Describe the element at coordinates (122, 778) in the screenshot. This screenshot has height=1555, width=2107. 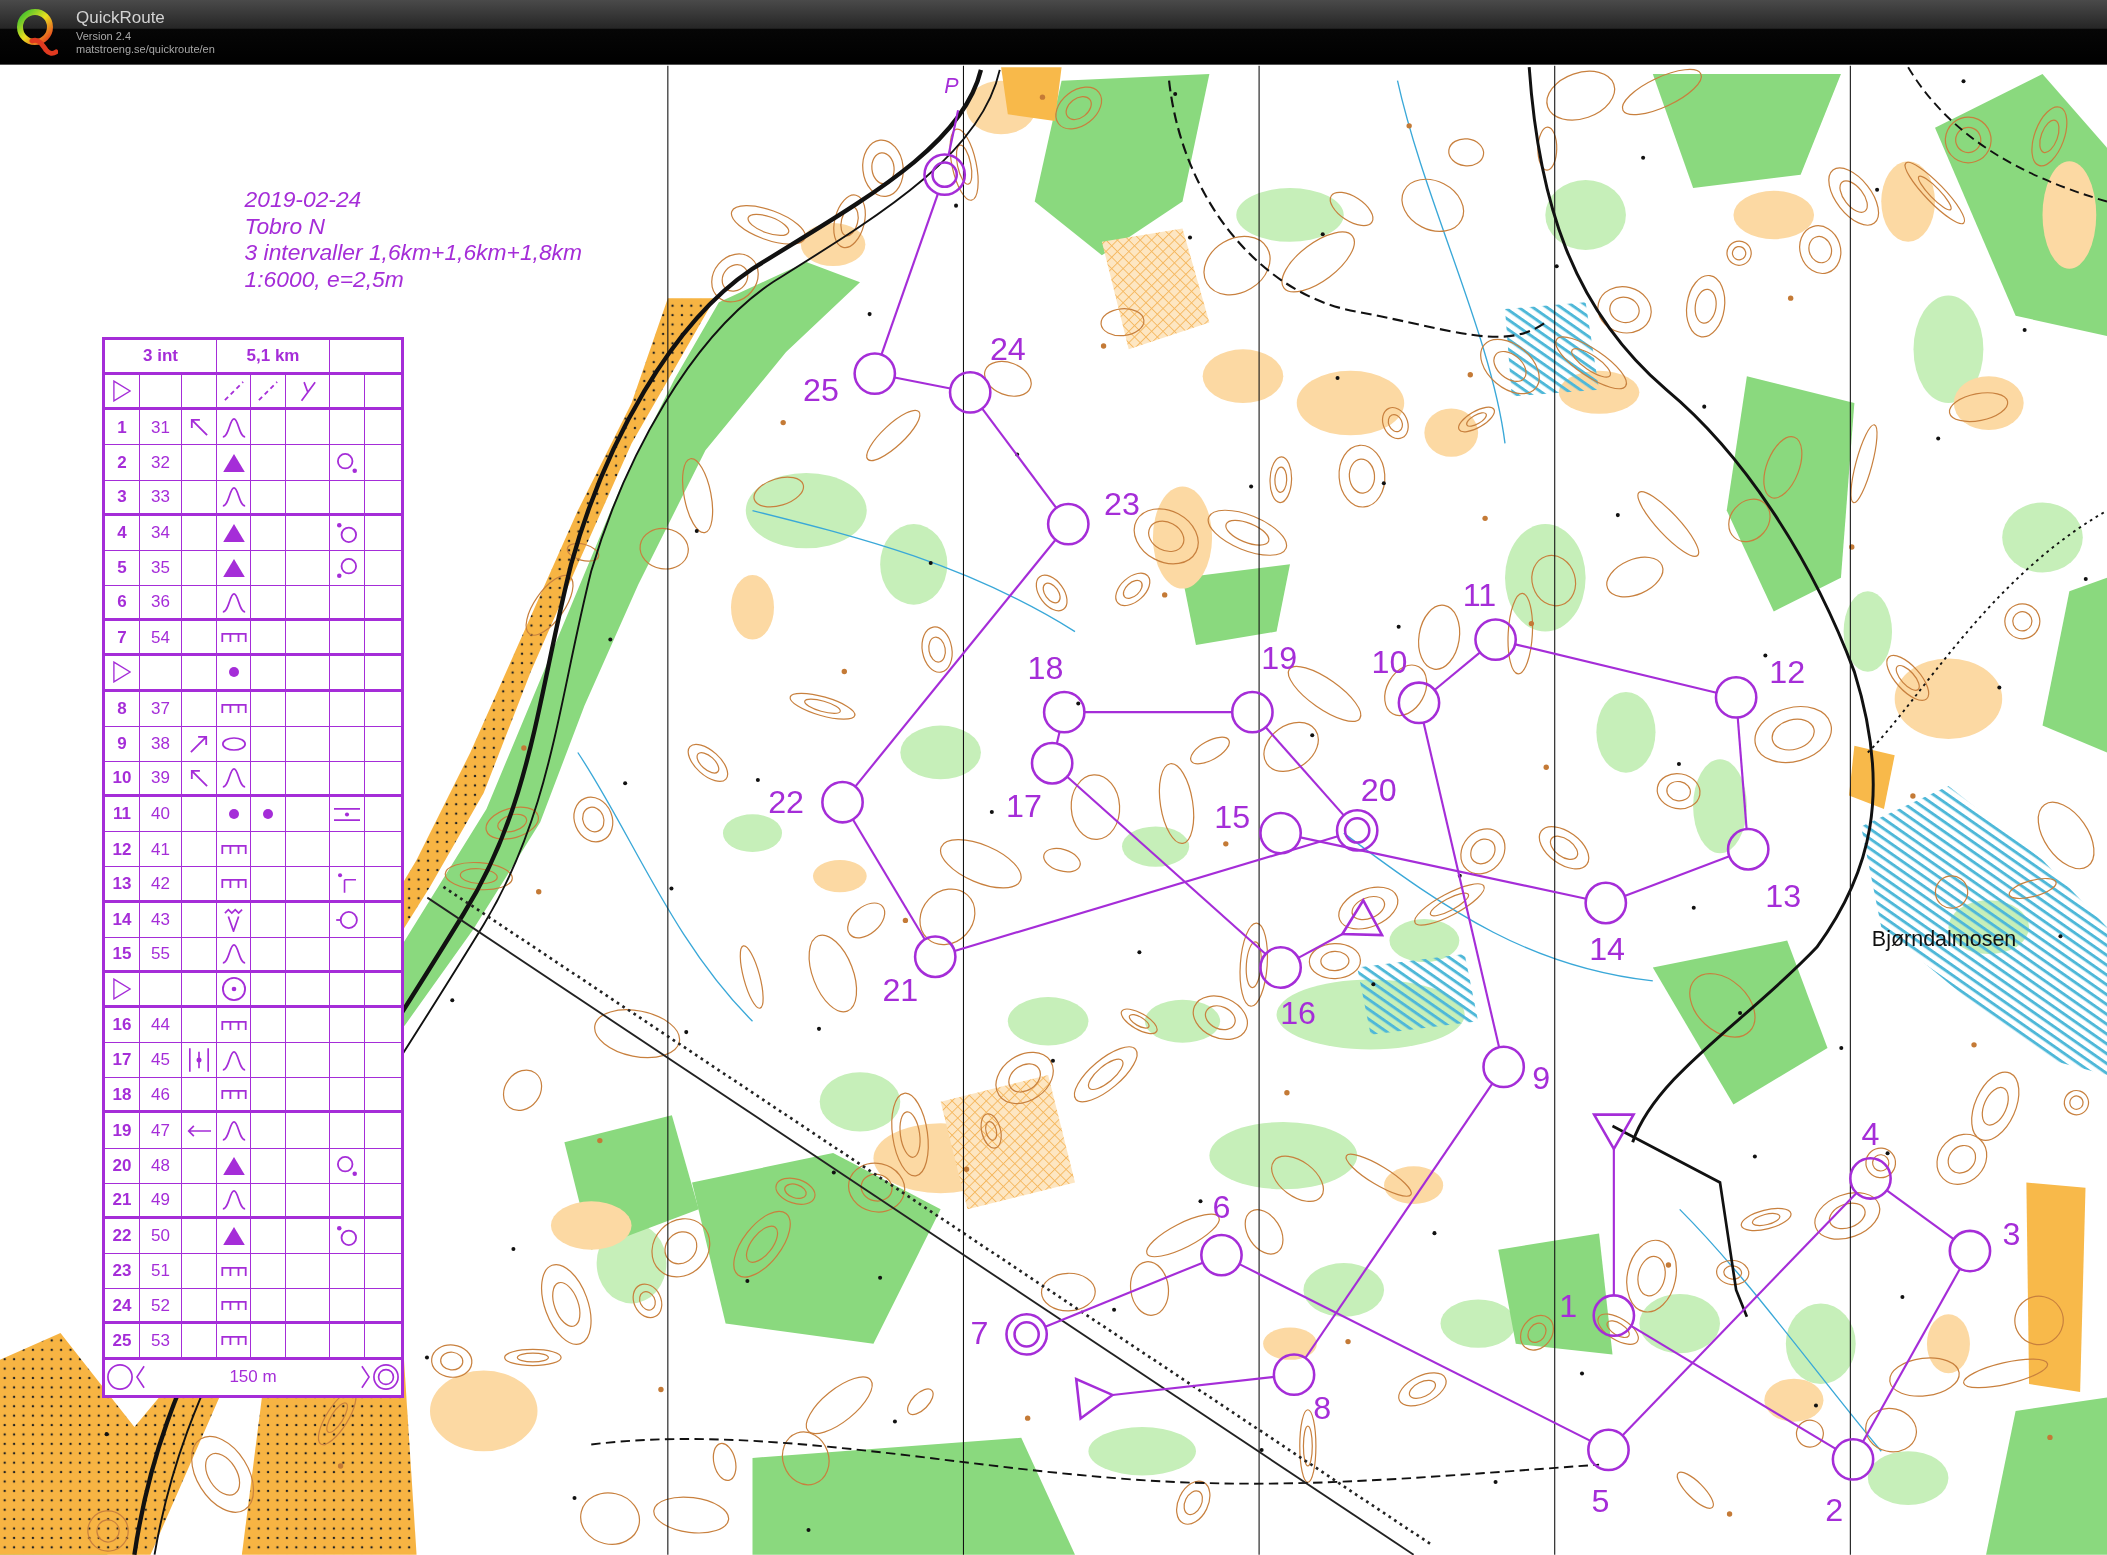
I see `table-cell: 10` at that location.